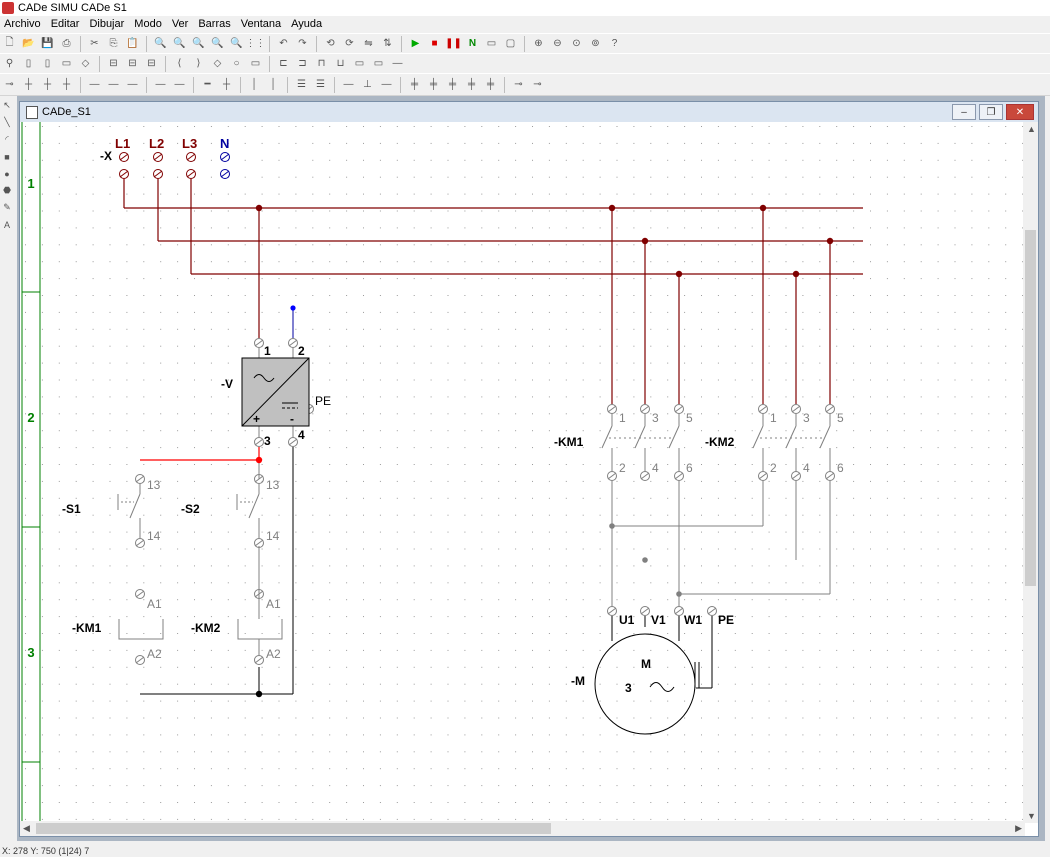 Image resolution: width=1050 pixels, height=857 pixels. I want to click on zoom-out-icon: ⊖, so click(557, 43).